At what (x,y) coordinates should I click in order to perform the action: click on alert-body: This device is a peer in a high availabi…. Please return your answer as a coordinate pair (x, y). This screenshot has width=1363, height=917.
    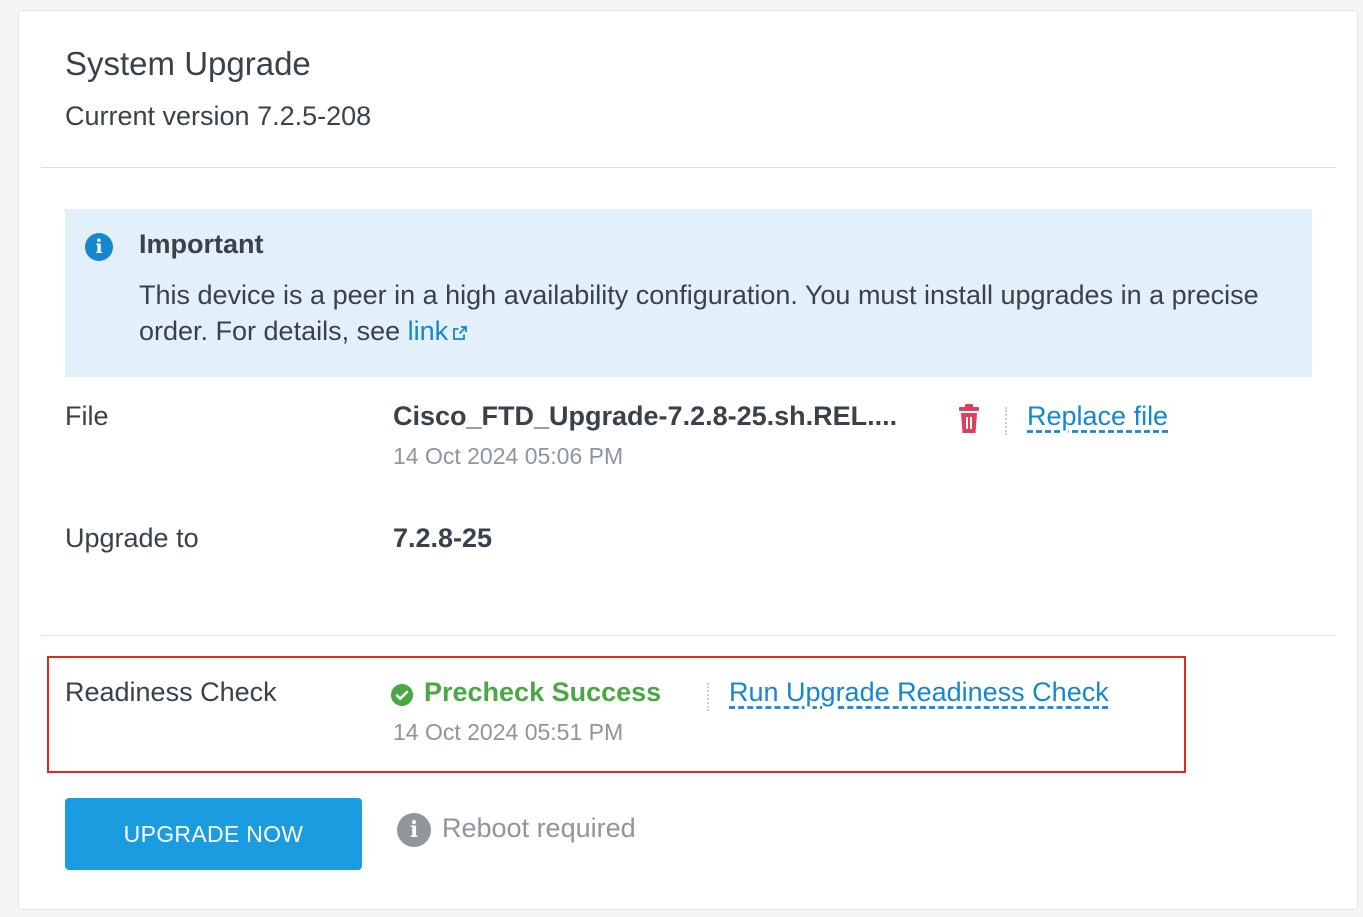
    Looking at the image, I should click on (714, 313).